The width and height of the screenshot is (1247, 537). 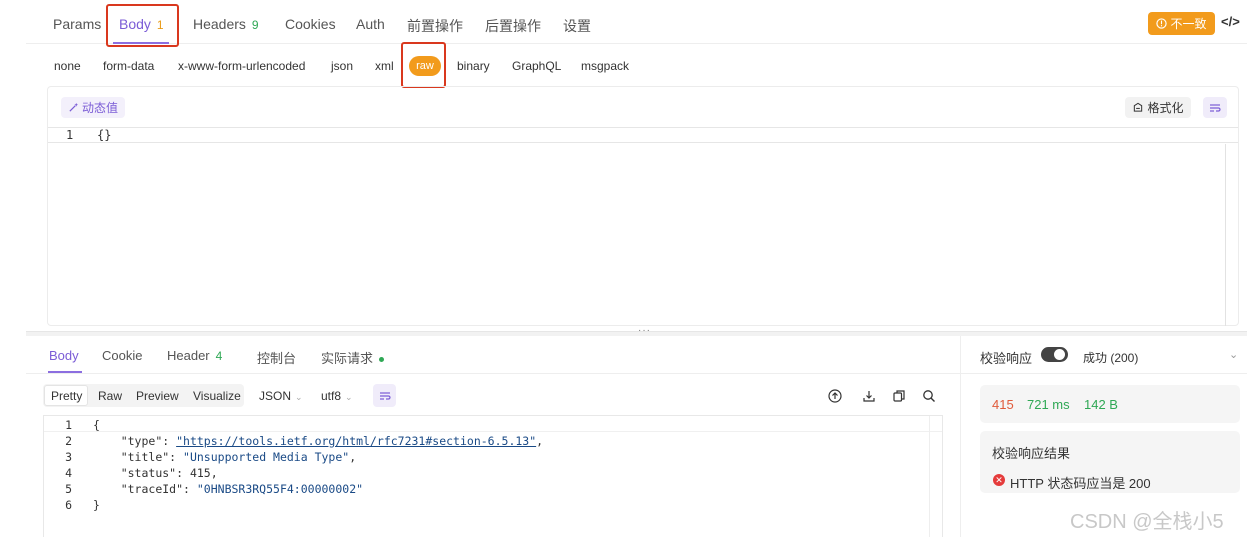 I want to click on line-number: 3, so click(x=68, y=457).